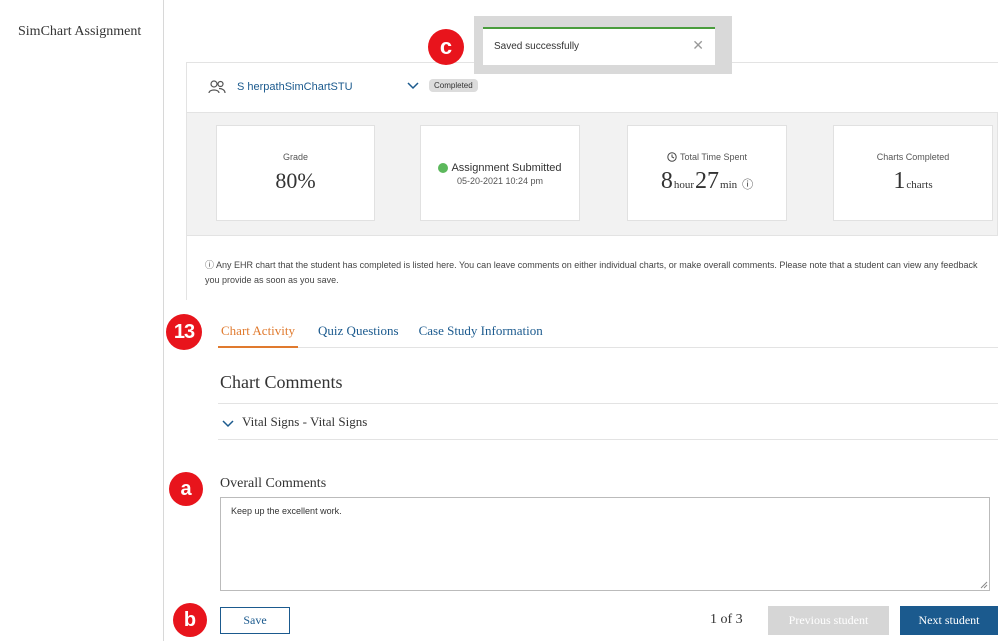 The image size is (998, 641). Describe the element at coordinates (698, 46) in the screenshot. I see `close-icon: ✕` at that location.